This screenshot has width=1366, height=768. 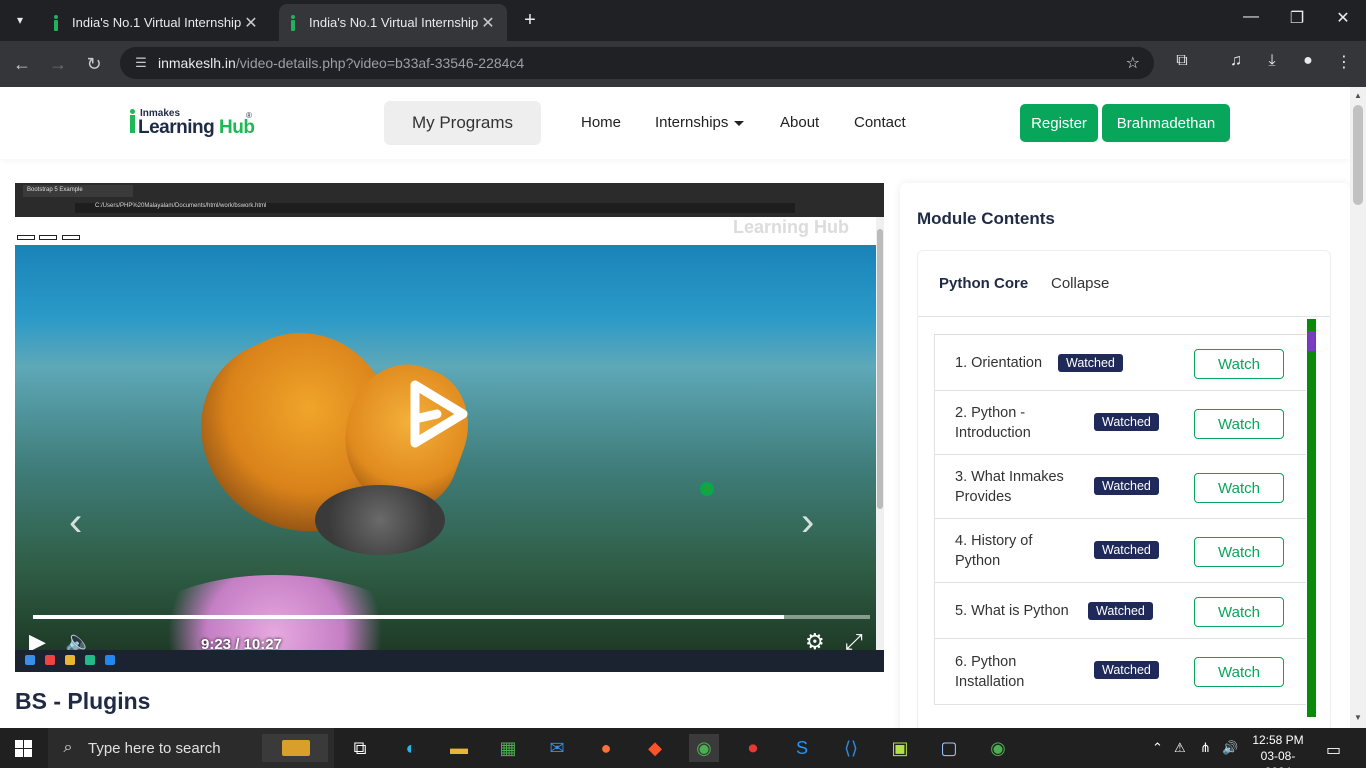 I want to click on play-logo-icon, so click(x=438, y=414).